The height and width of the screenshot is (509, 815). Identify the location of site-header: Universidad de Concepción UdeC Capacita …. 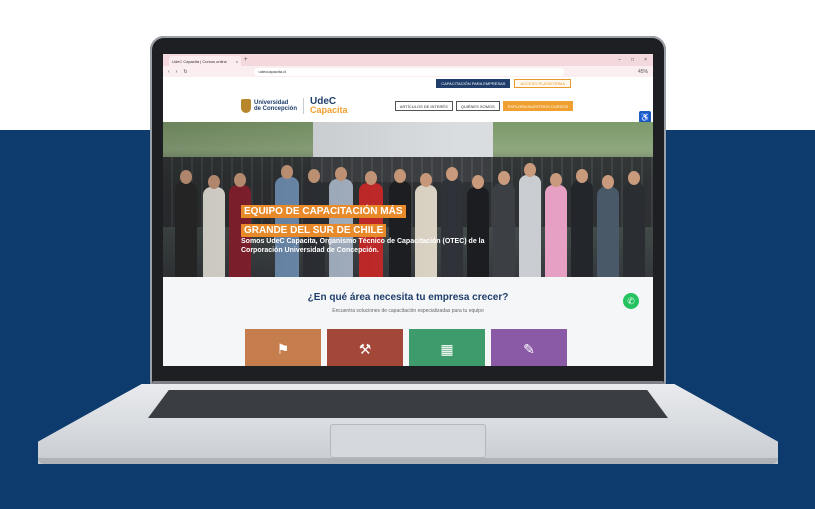
(408, 106).